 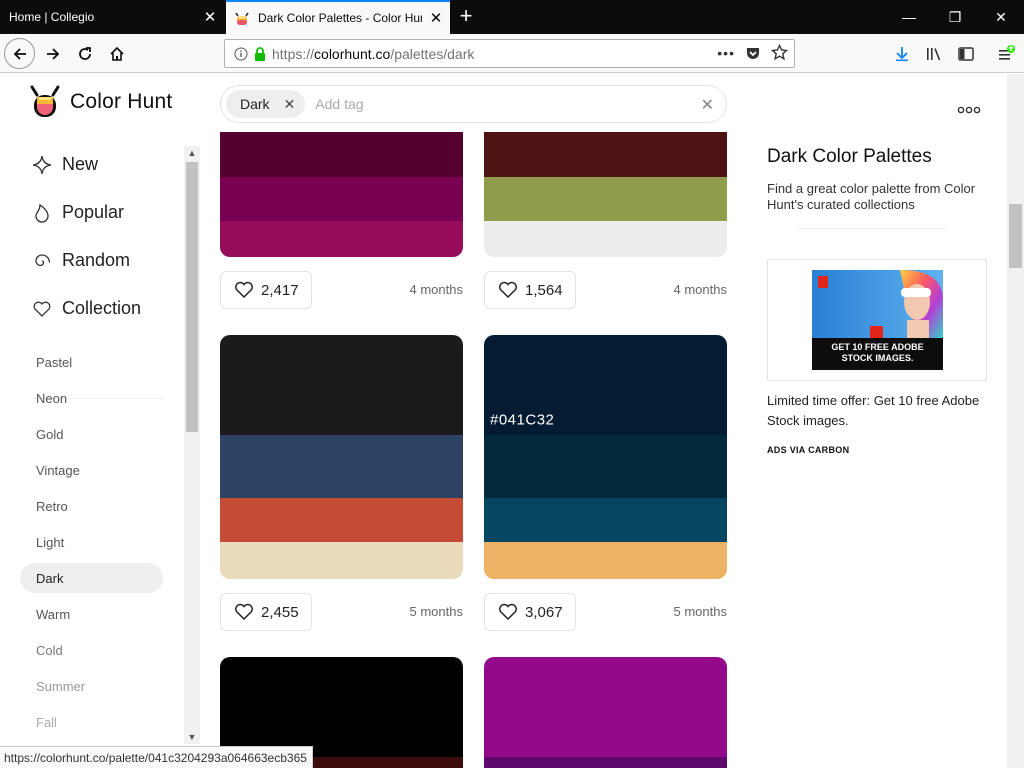 I want to click on more-dots-icon, so click(x=969, y=107).